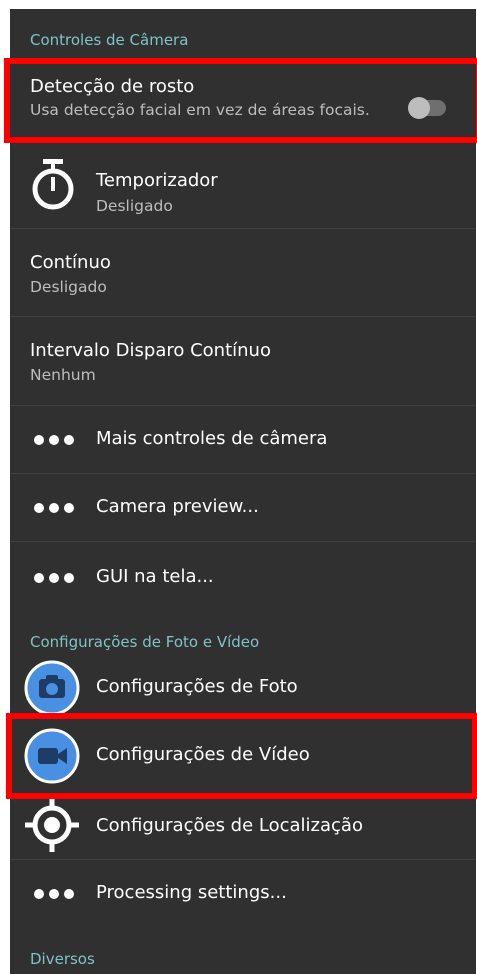 The image size is (477, 974). I want to click on timer-setting: Temporizador Desligado, so click(243, 186).